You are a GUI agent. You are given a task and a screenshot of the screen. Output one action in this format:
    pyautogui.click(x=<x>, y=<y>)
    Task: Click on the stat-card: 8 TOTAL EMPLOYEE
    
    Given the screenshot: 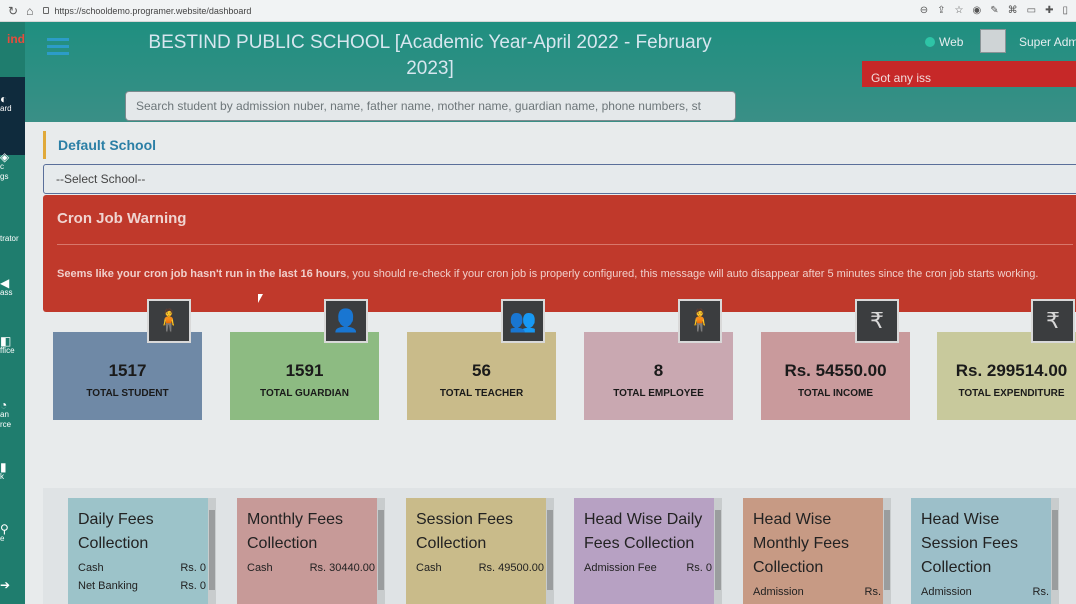 What is the action you would take?
    pyautogui.click(x=658, y=376)
    